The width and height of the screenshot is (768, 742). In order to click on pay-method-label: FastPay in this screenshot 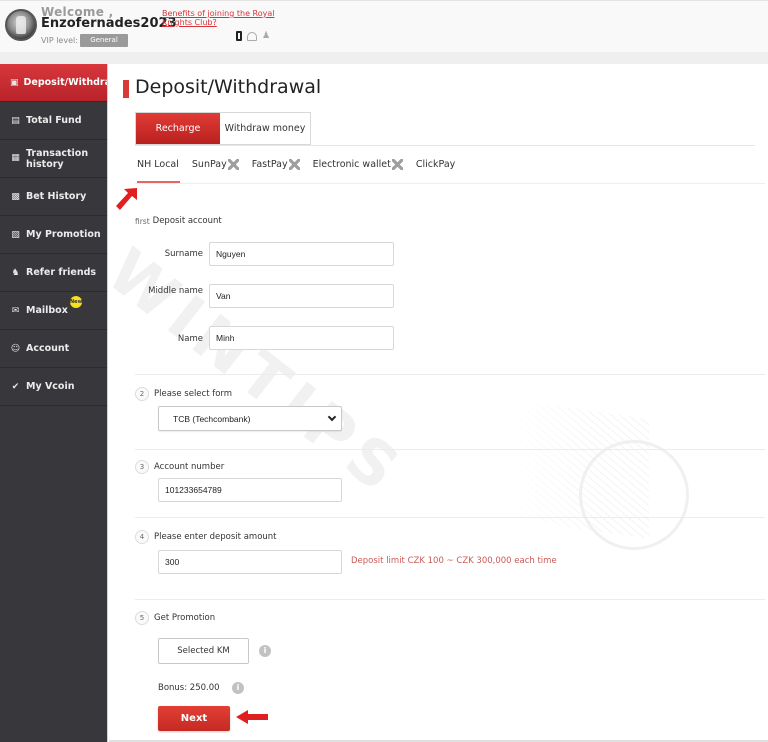, I will do `click(269, 164)`.